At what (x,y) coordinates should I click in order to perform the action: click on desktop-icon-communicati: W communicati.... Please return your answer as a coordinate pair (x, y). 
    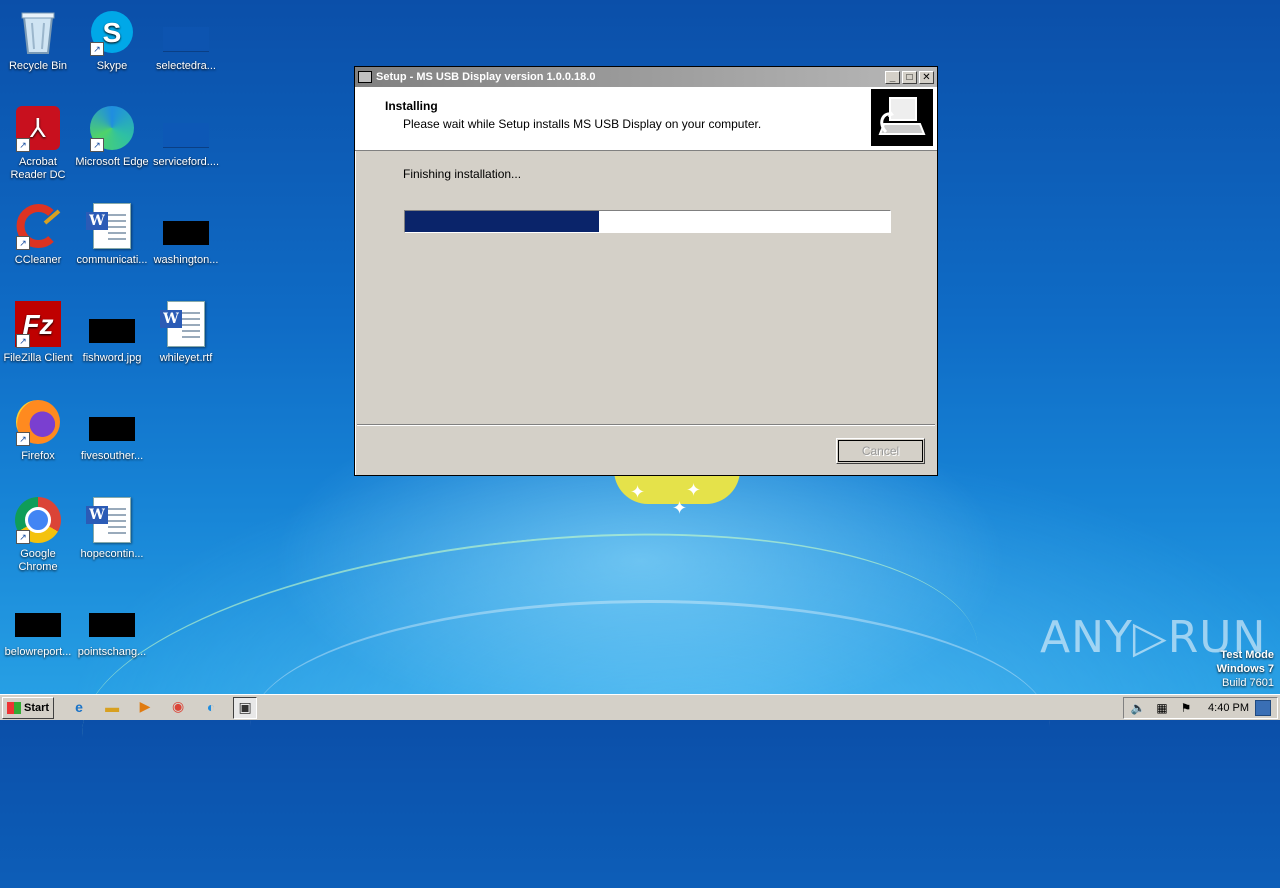
    Looking at the image, I should click on (112, 234).